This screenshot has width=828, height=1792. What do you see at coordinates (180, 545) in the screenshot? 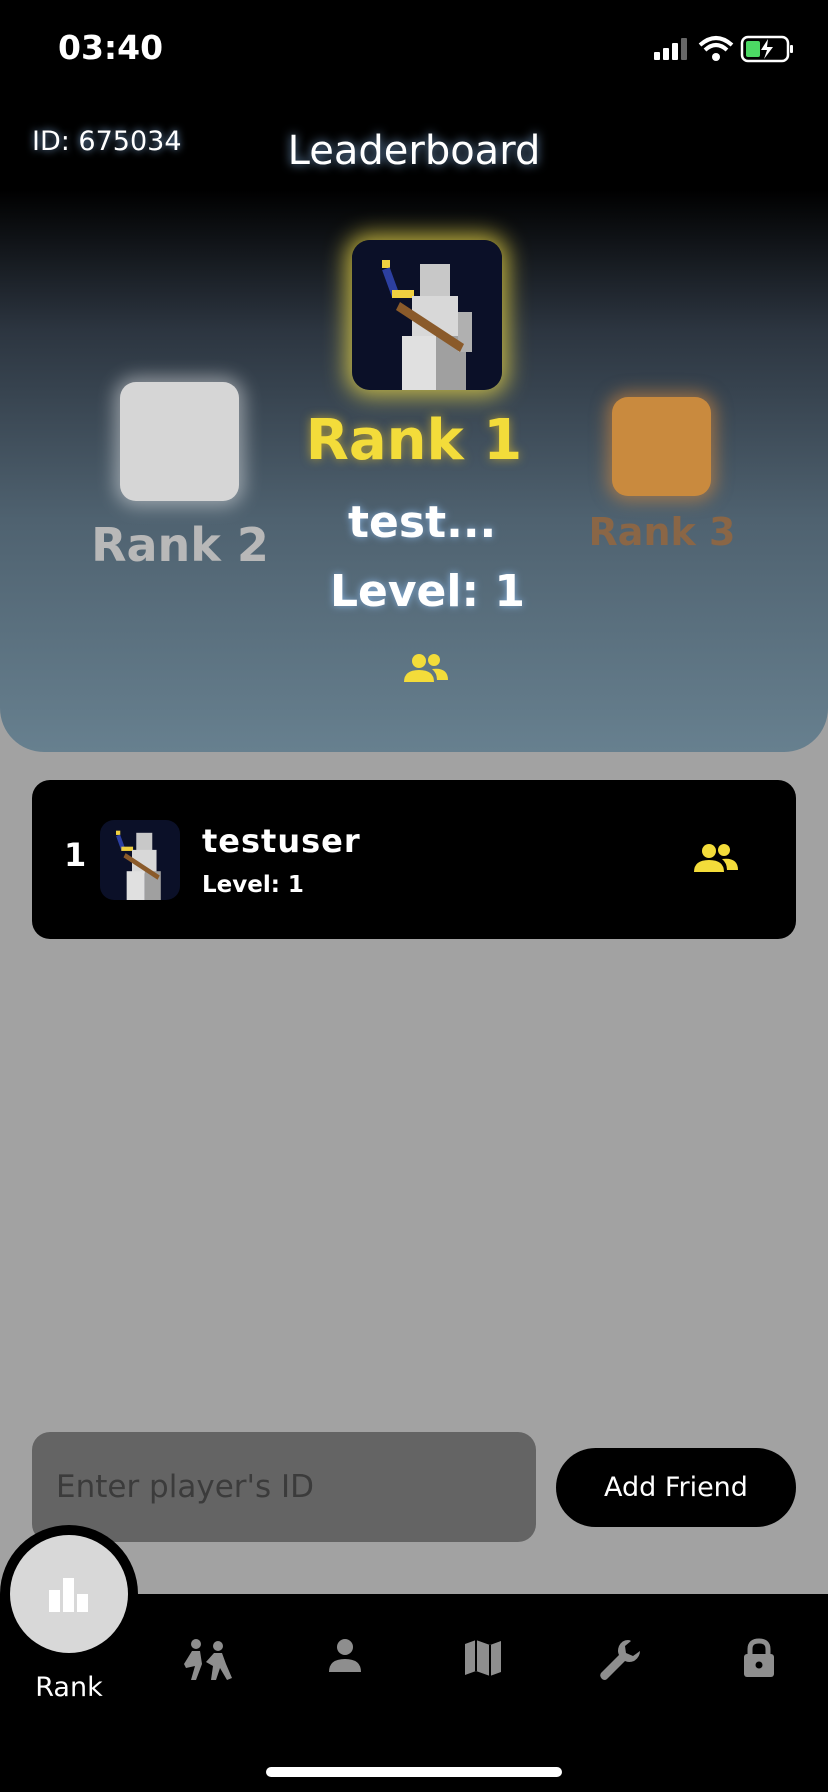
I see `rank2-label: Rank 2` at bounding box center [180, 545].